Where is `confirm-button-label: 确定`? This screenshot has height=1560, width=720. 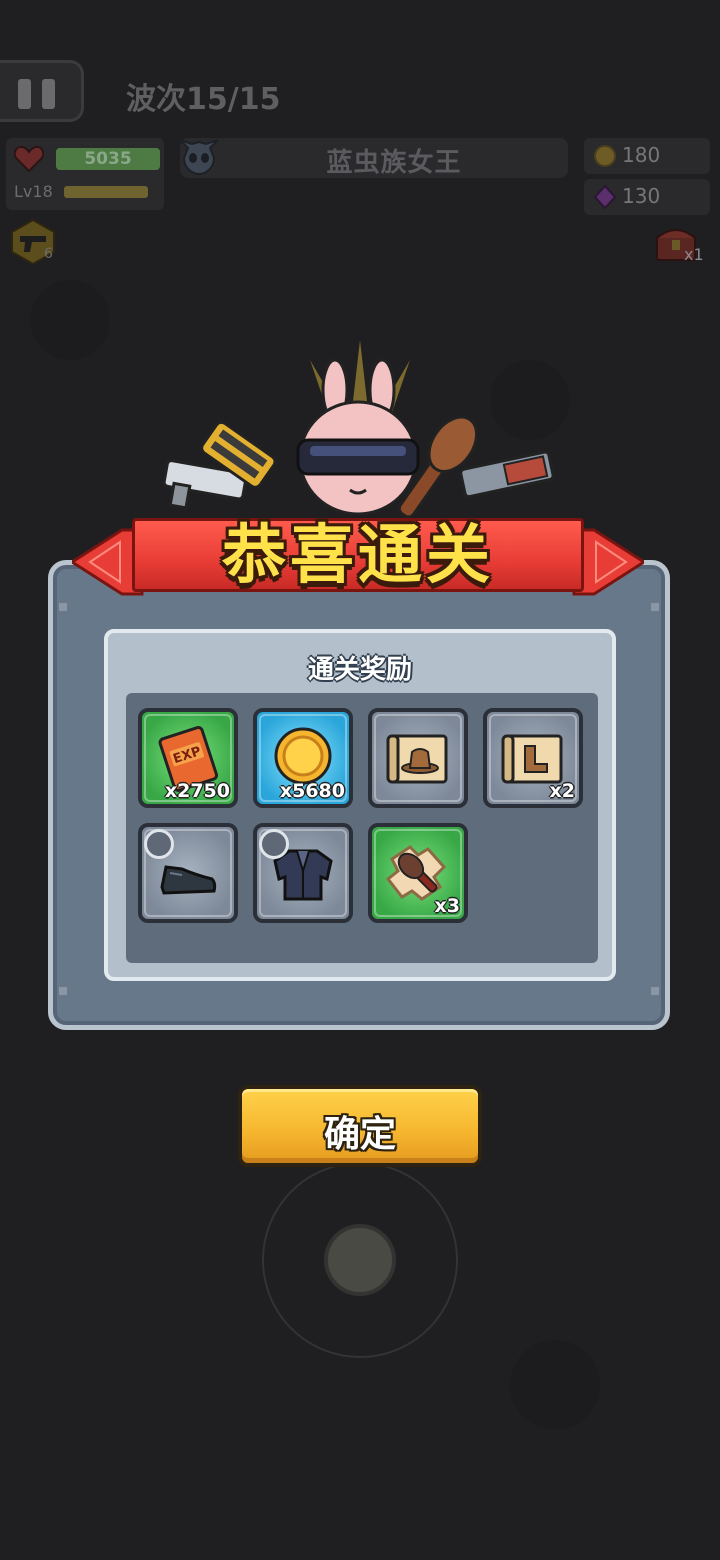 confirm-button-label: 确定 is located at coordinates (359, 1134).